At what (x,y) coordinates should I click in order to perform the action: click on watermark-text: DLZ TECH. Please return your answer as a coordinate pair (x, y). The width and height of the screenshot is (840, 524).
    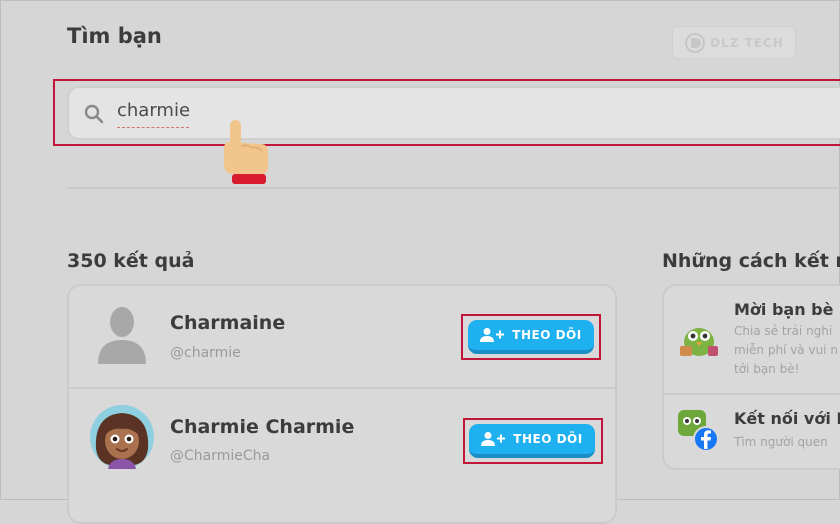
    Looking at the image, I should click on (747, 42).